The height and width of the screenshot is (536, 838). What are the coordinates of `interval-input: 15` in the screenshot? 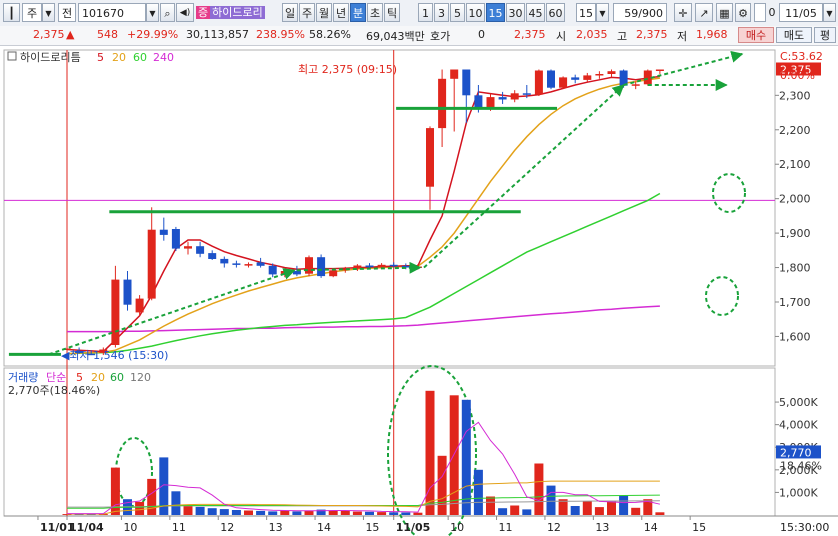 It's located at (586, 12).